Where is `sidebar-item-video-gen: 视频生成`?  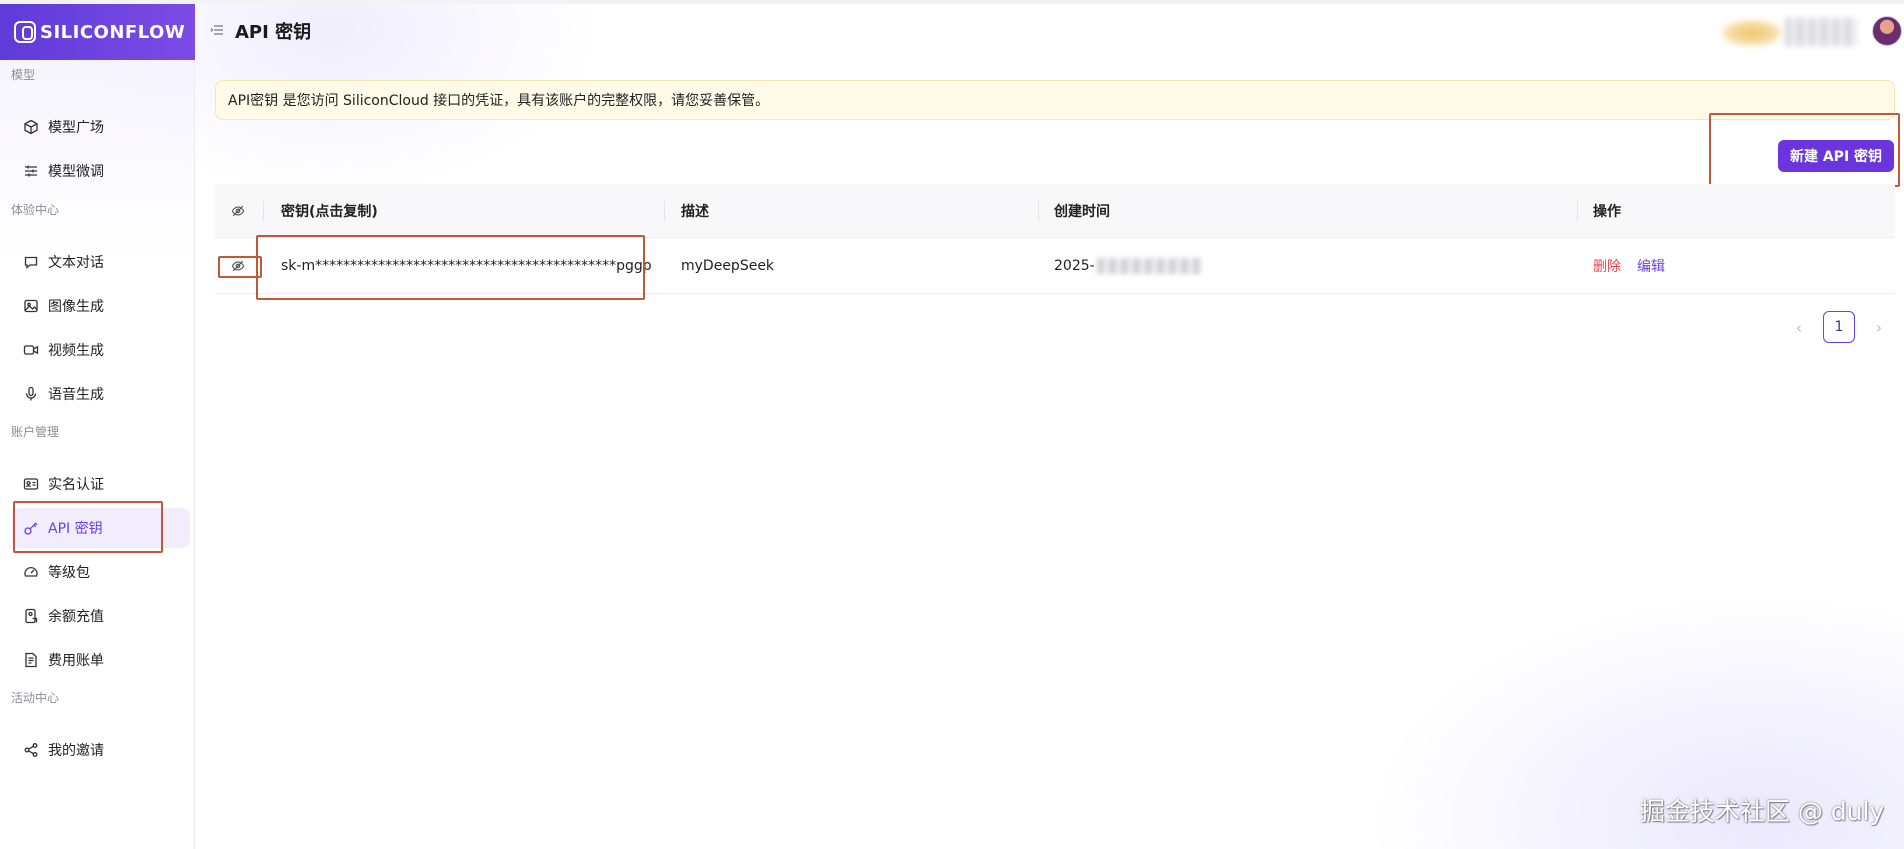
sidebar-item-video-gen: 视频生成 is located at coordinates (101, 350).